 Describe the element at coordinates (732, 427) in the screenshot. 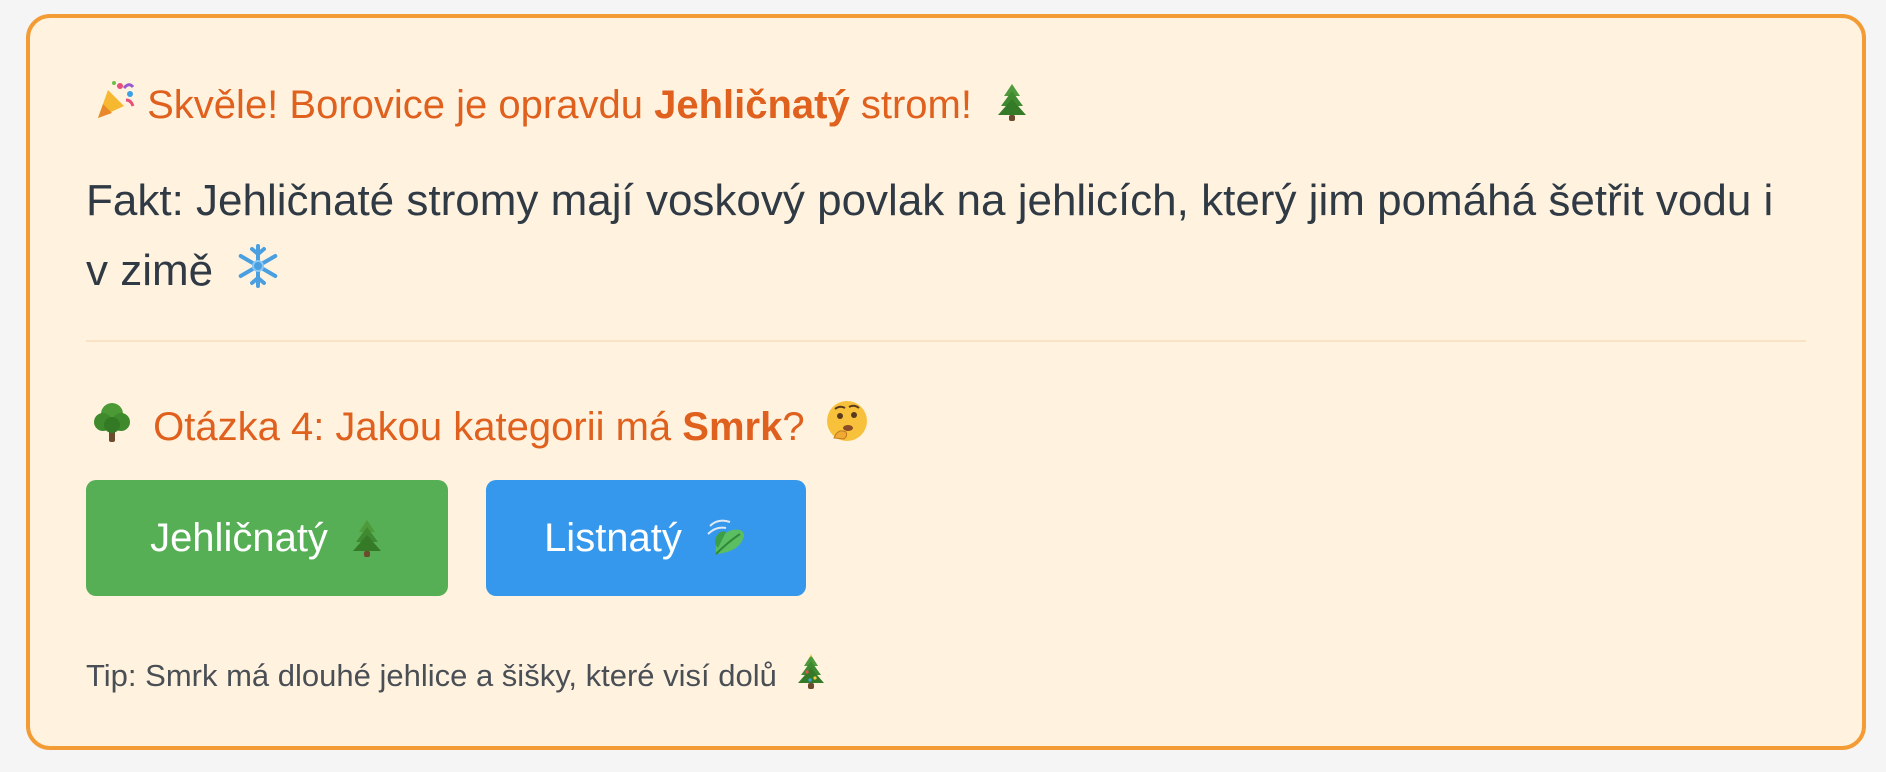

I see `question-tree-name: Smrk` at that location.